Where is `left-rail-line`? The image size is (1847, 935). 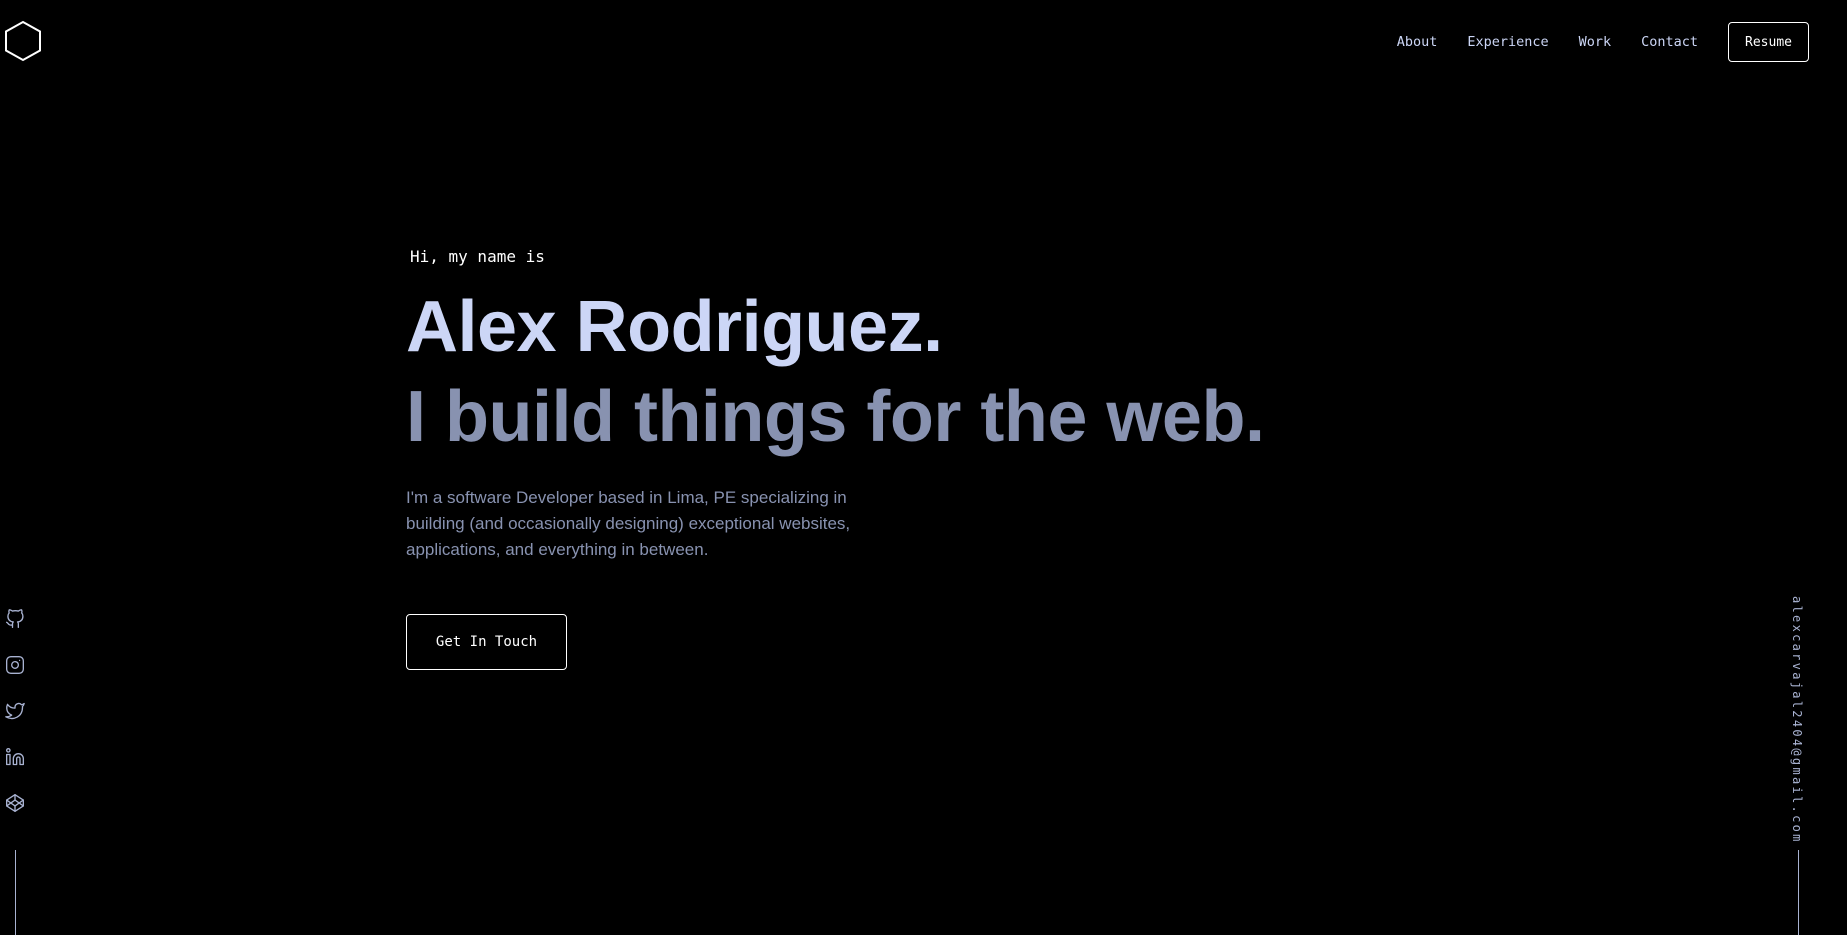 left-rail-line is located at coordinates (15, 892).